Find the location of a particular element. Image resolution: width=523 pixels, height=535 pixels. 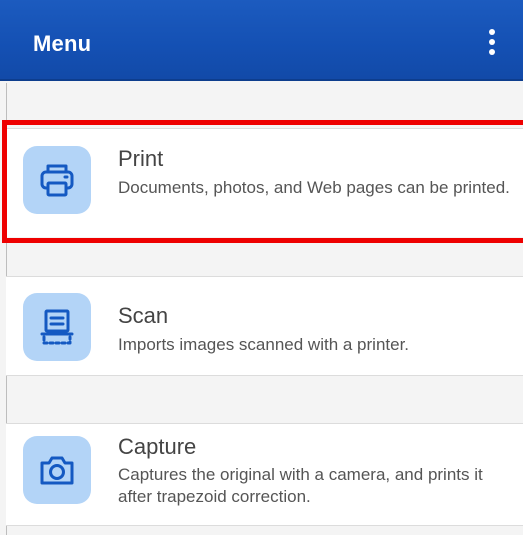

page-title: Menu is located at coordinates (62, 43).